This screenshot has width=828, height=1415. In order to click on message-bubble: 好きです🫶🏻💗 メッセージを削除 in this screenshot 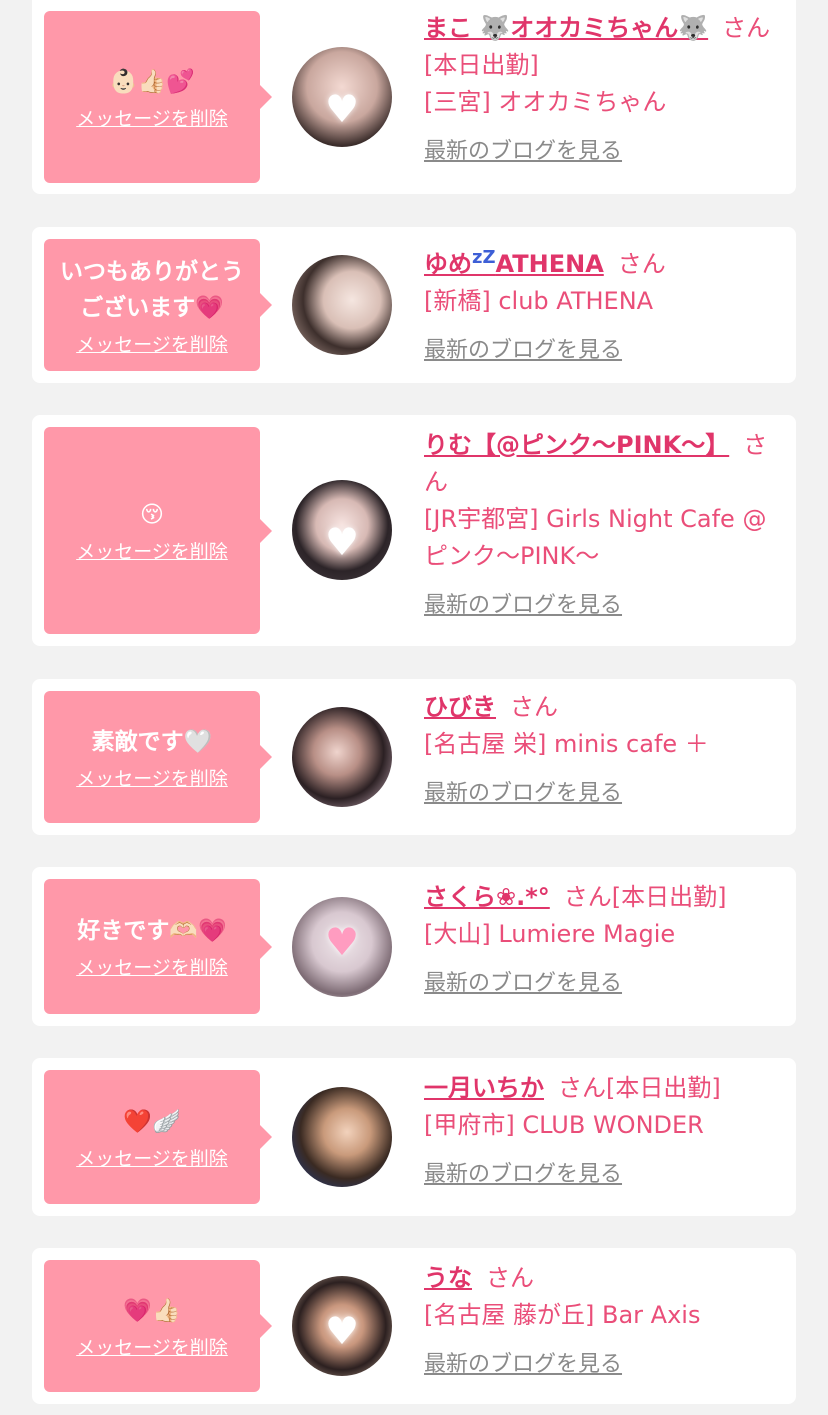, I will do `click(158, 946)`.